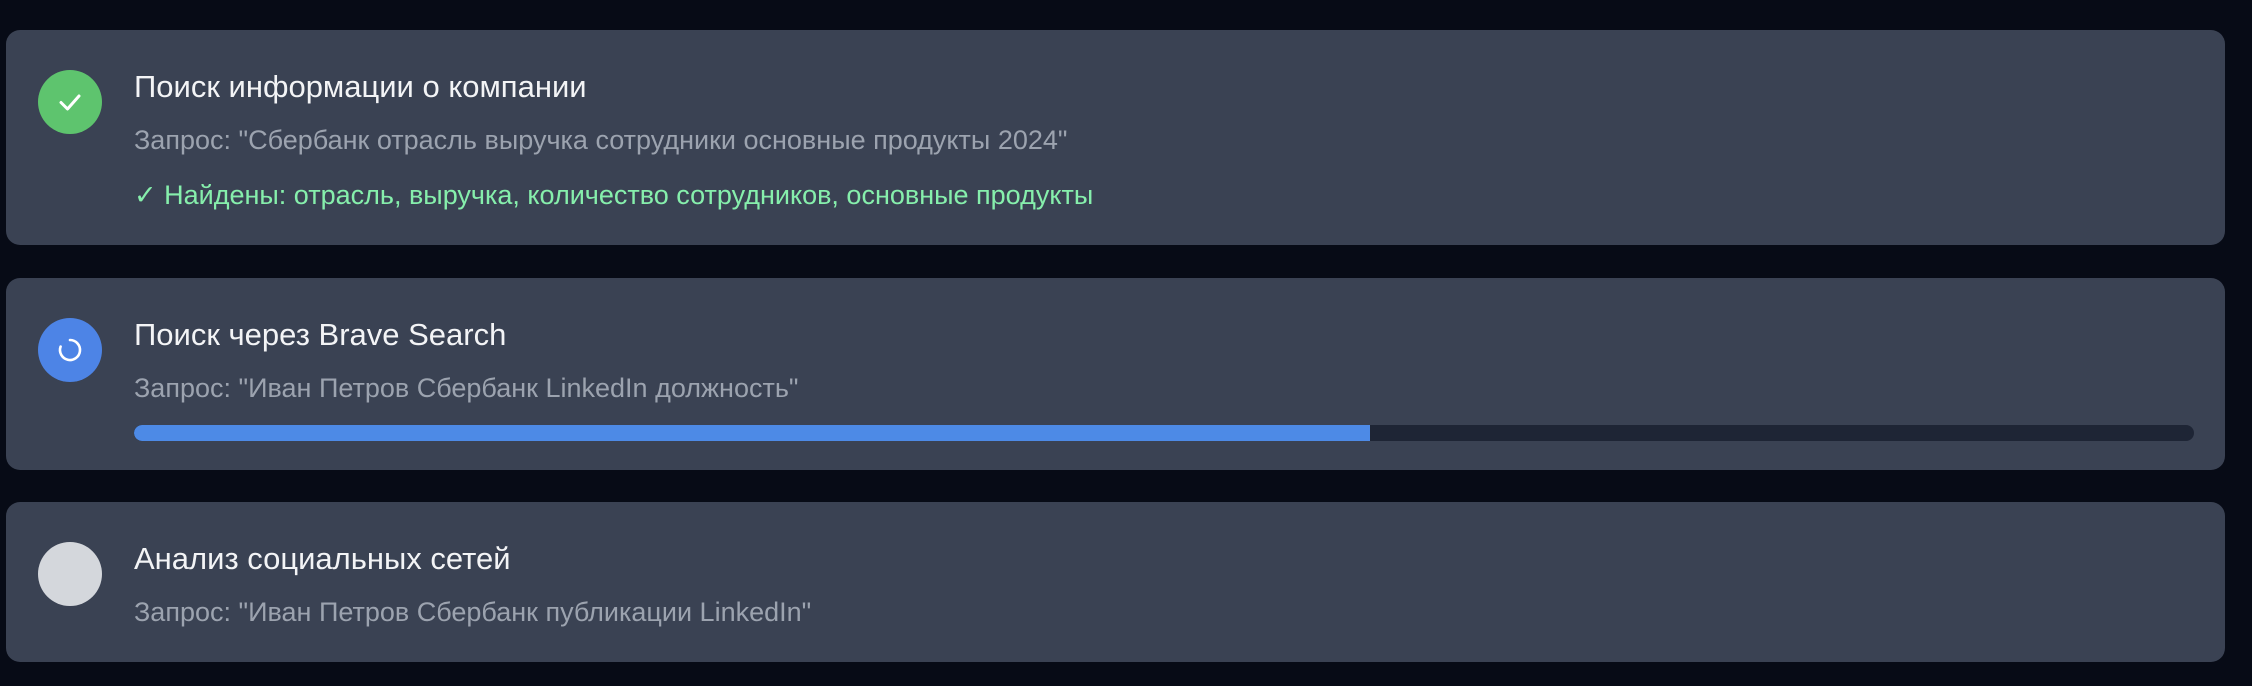  What do you see at coordinates (320, 334) in the screenshot?
I see `step-title: Поиск через Brave Search` at bounding box center [320, 334].